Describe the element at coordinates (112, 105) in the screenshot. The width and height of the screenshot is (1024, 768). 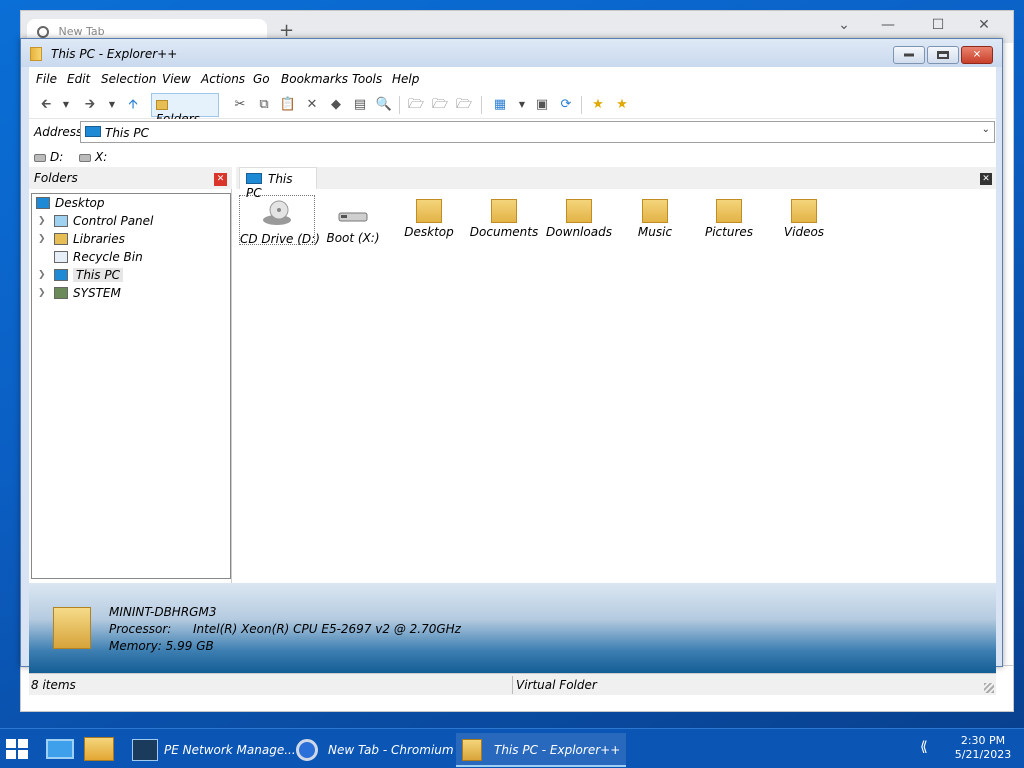
I see `forward-dropdown-icon: ▼` at that location.